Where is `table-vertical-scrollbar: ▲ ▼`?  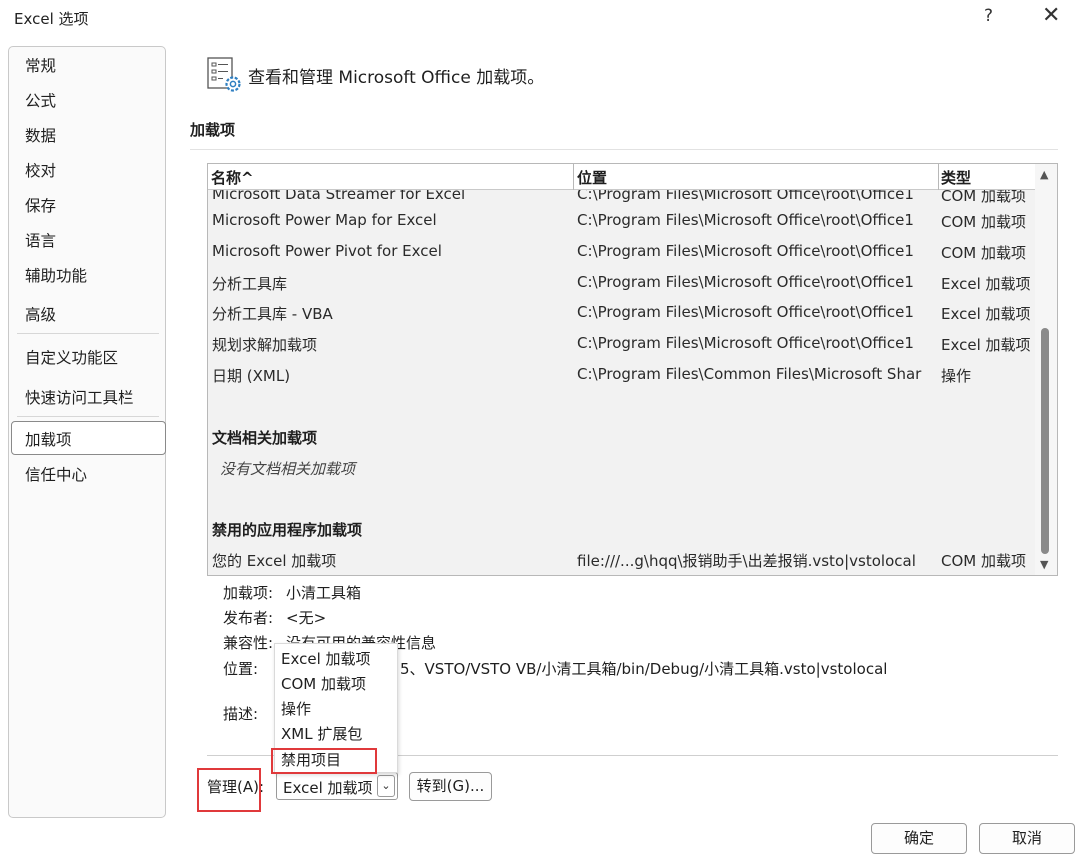 table-vertical-scrollbar: ▲ ▼ is located at coordinates (1046, 369).